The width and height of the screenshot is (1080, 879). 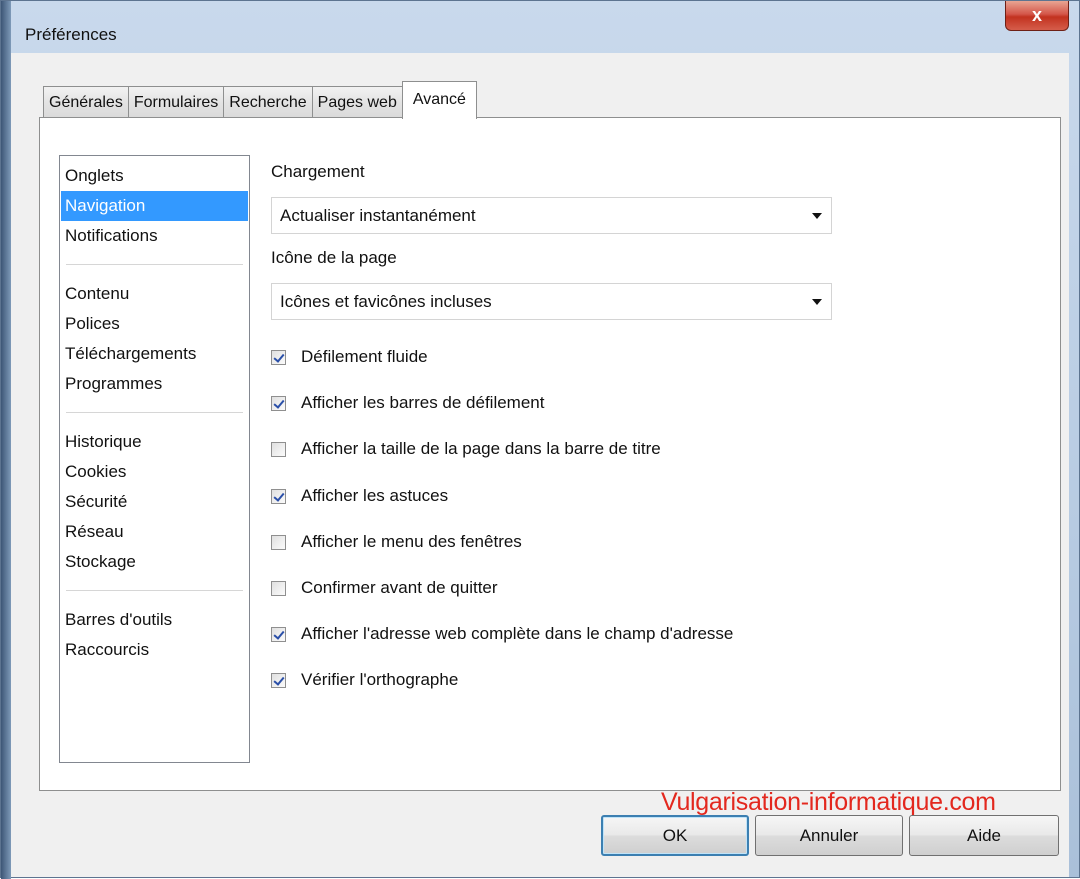 I want to click on close-icon: x, so click(x=1036, y=15).